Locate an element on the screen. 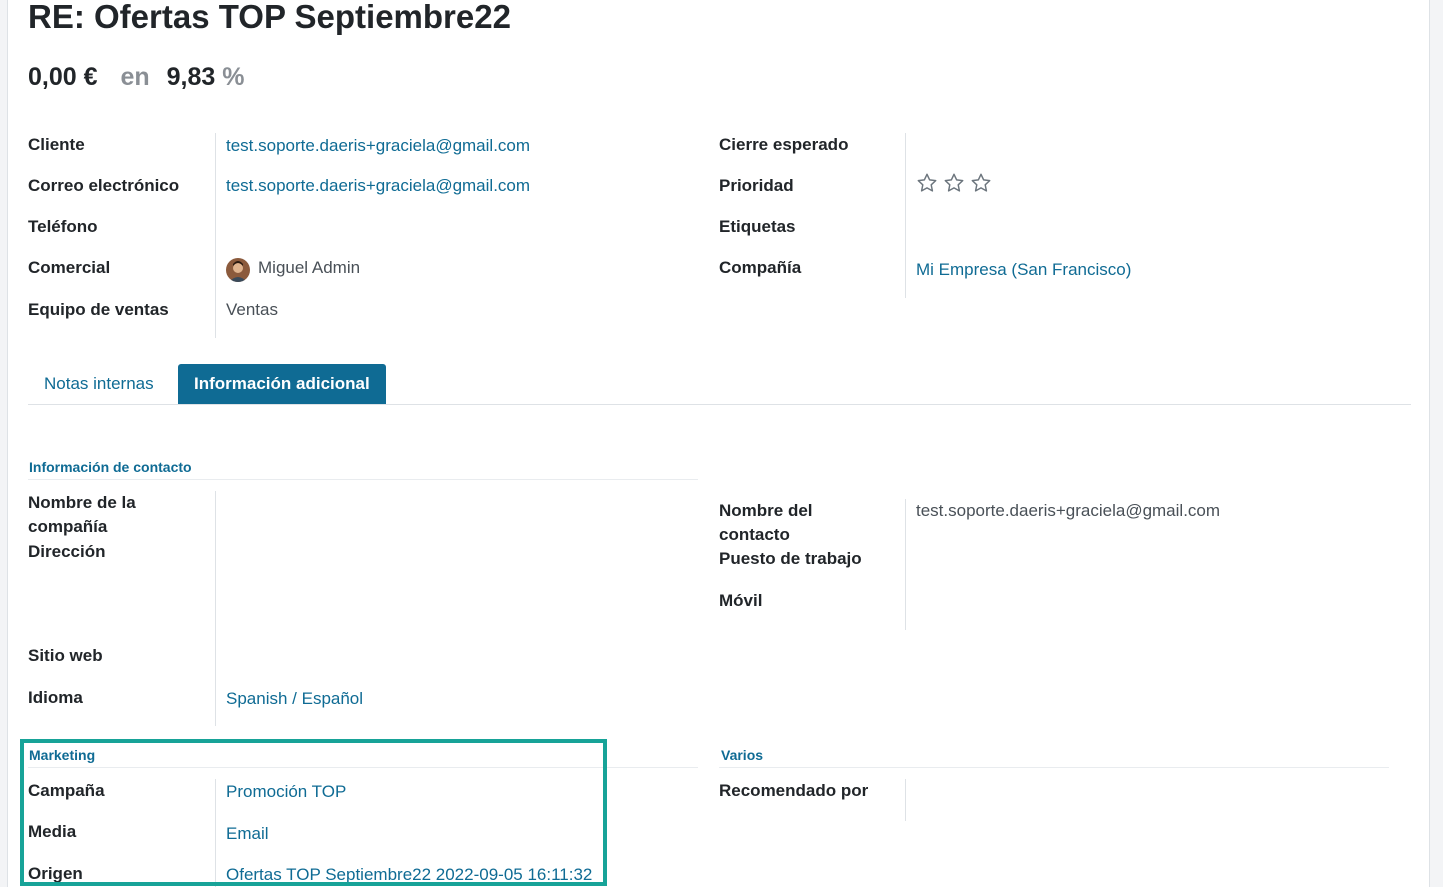  amount-row: 0,00 € en 9,83 % is located at coordinates (136, 77).